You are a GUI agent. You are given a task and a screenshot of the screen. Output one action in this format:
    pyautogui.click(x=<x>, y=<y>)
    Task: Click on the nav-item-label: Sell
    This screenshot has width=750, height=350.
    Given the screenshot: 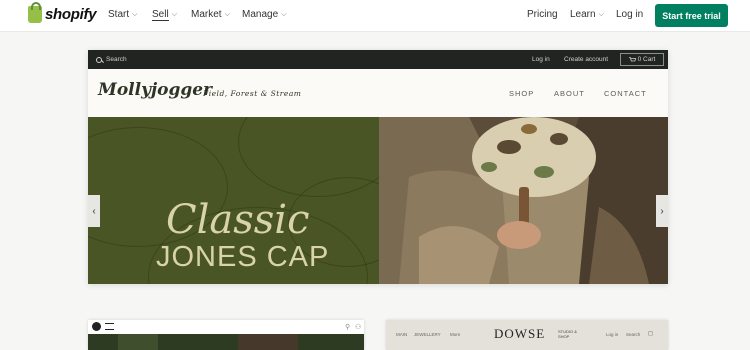 What is the action you would take?
    pyautogui.click(x=160, y=15)
    